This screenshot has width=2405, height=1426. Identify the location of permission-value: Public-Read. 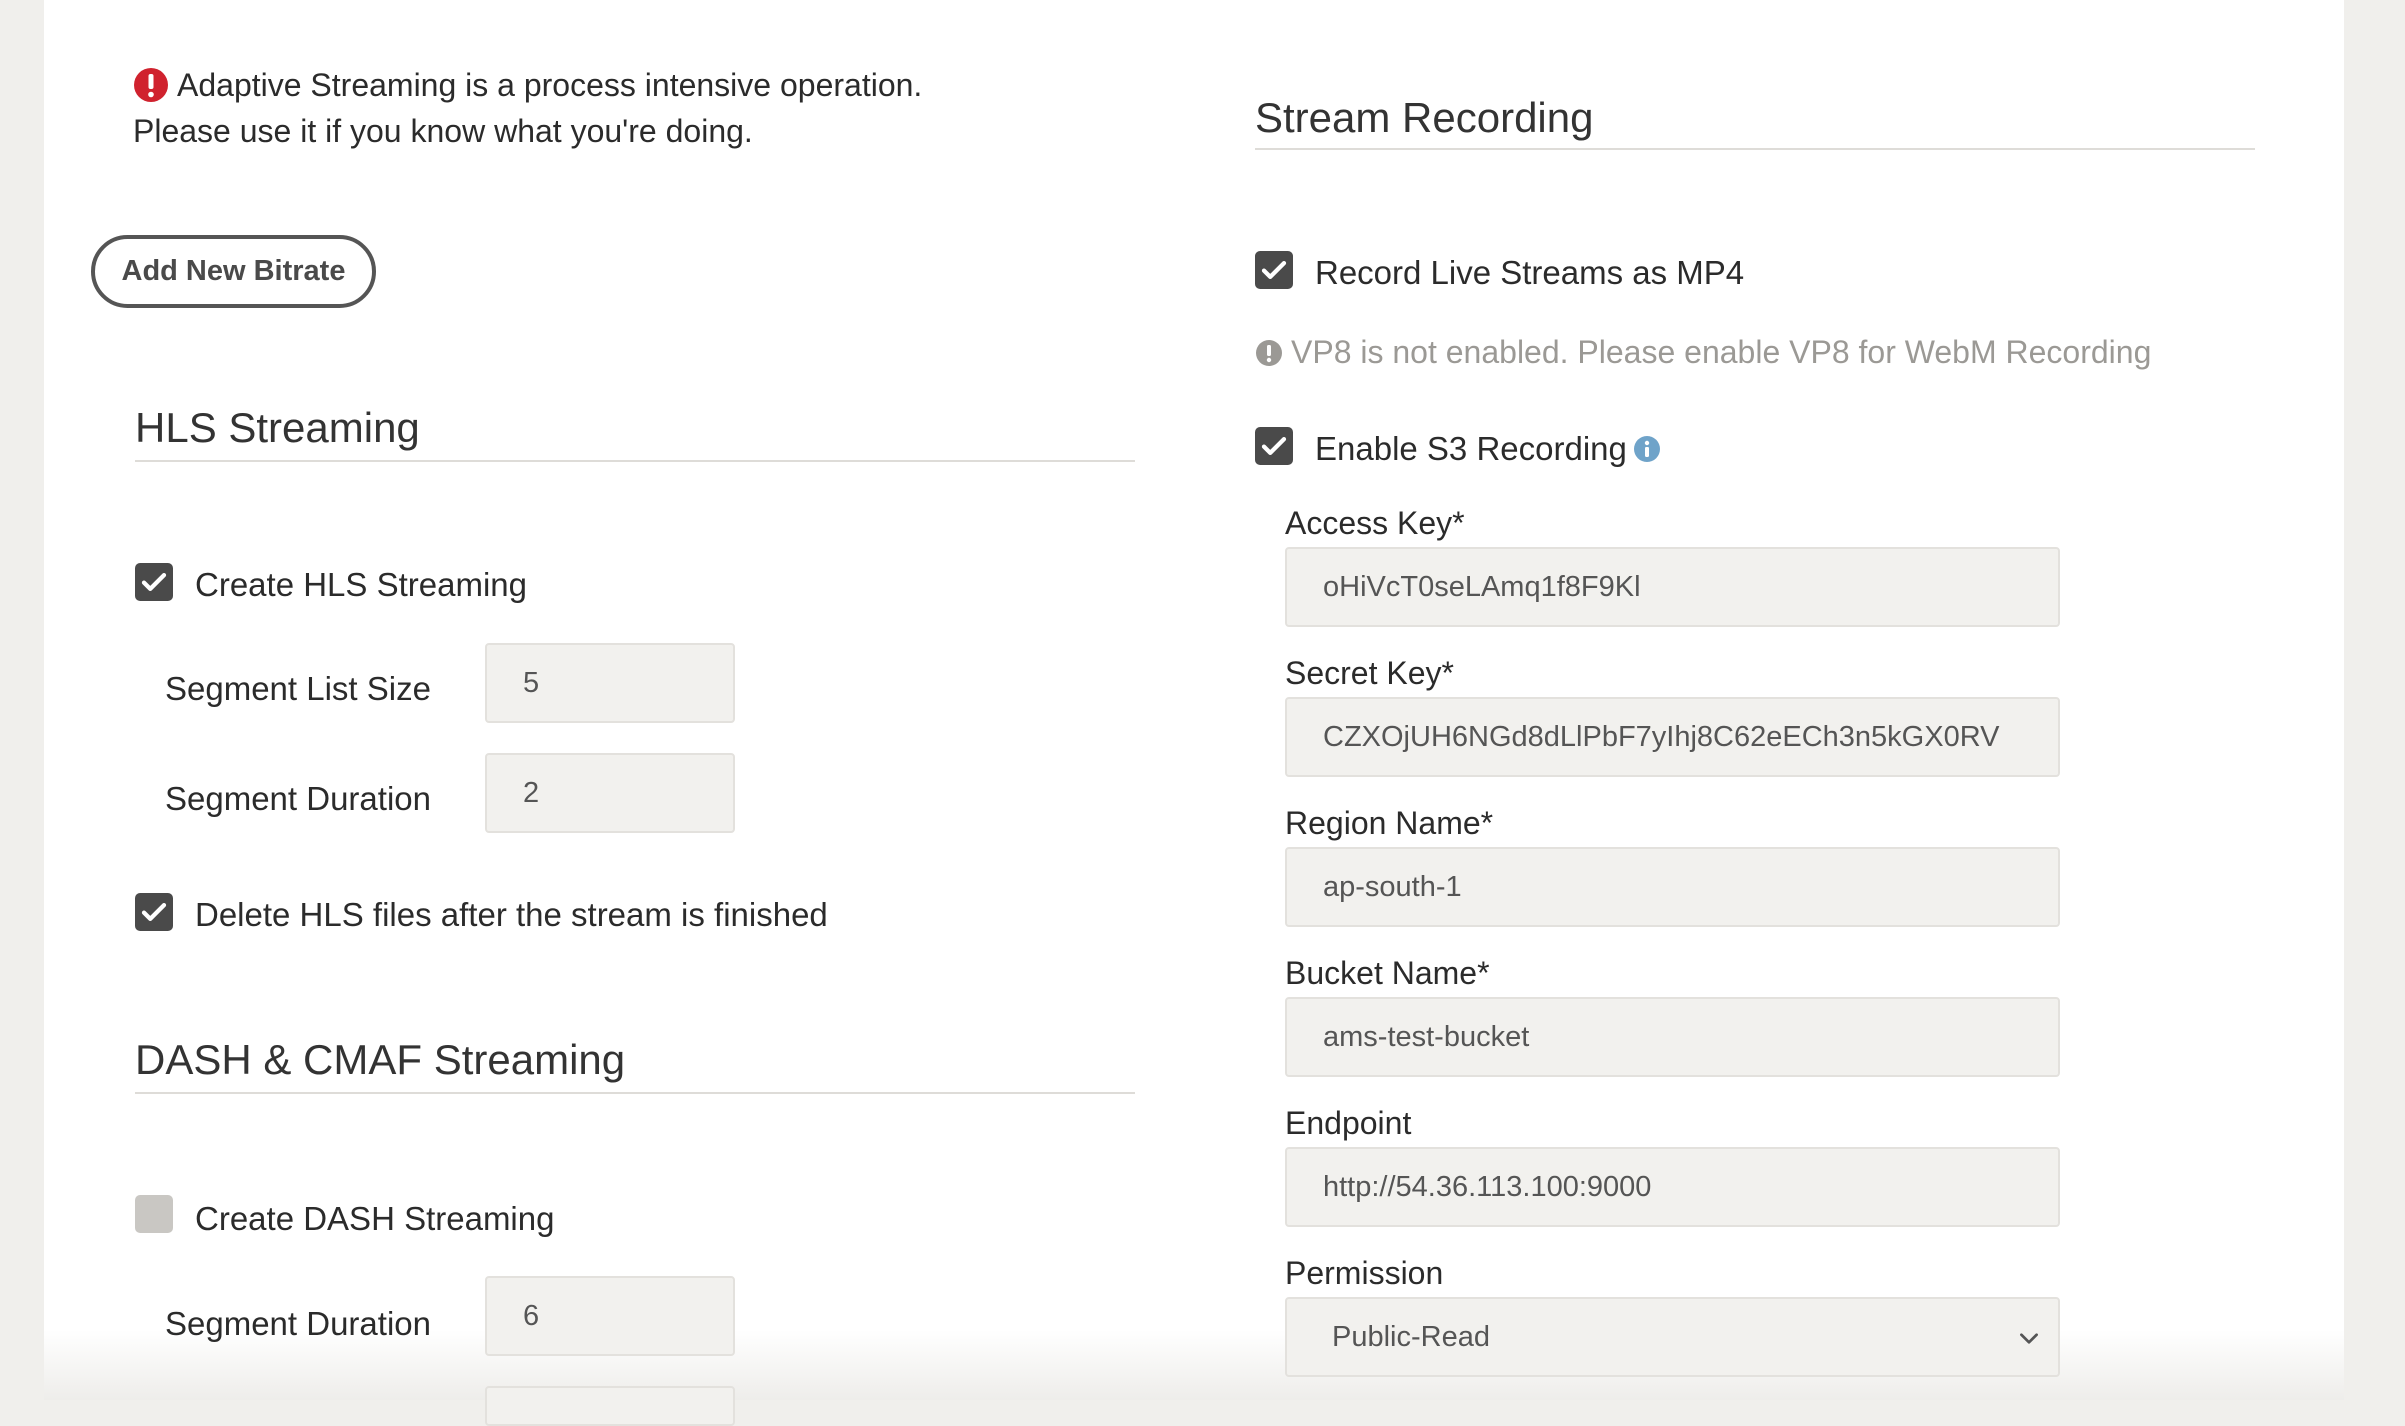
(1411, 1336).